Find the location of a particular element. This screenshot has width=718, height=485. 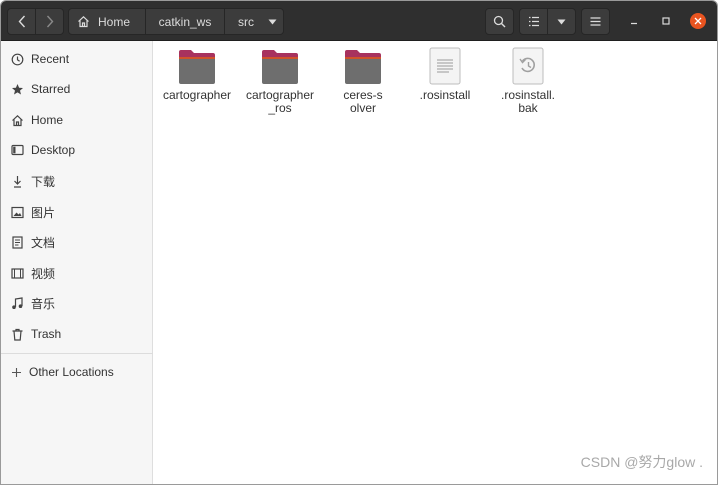

breadcrumb-src-label: src is located at coordinates (246, 21).